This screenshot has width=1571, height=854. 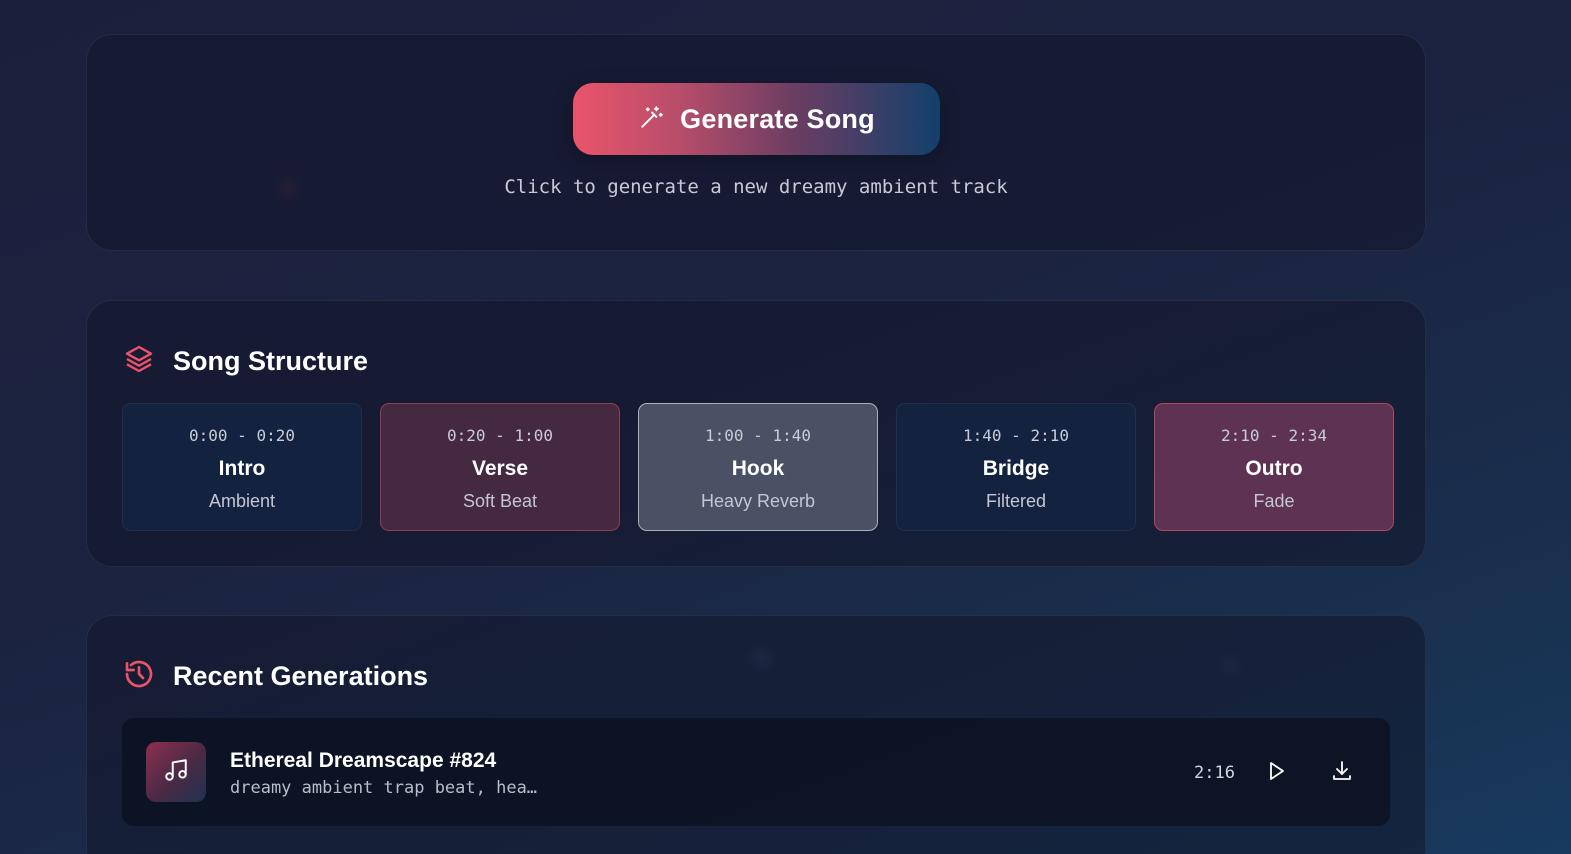 I want to click on section-name: Hook, so click(x=758, y=468).